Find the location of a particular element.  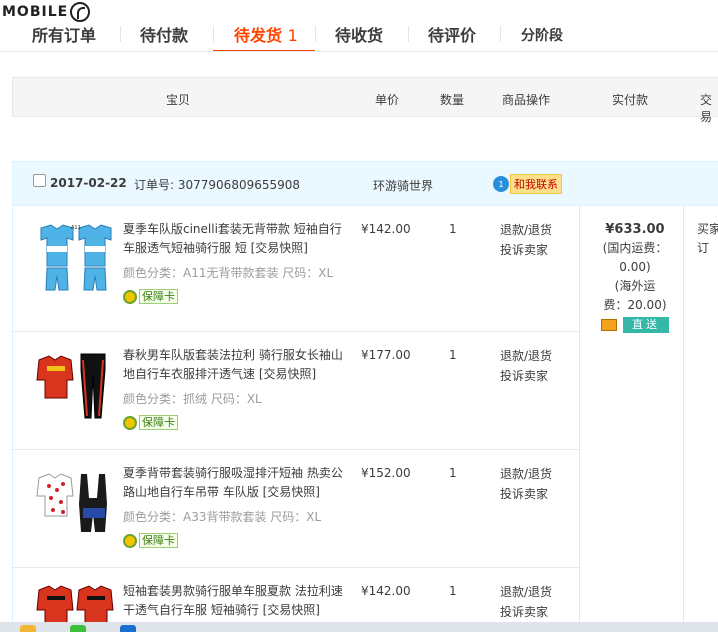

item-title-link: 短袖套装男款骑行服单车服夏款 法拉利速干透气自行车服 短袖骑行 [交易快照] is located at coordinates (235, 601).